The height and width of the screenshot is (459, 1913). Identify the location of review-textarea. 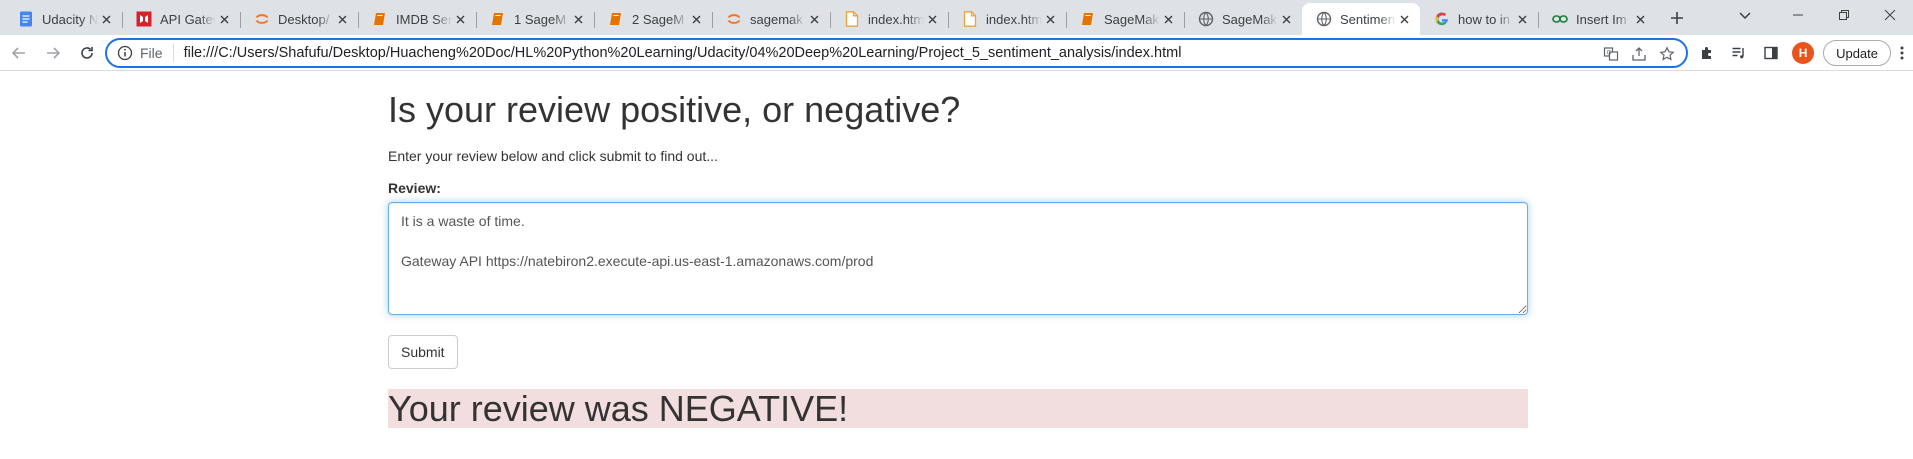
(958, 258).